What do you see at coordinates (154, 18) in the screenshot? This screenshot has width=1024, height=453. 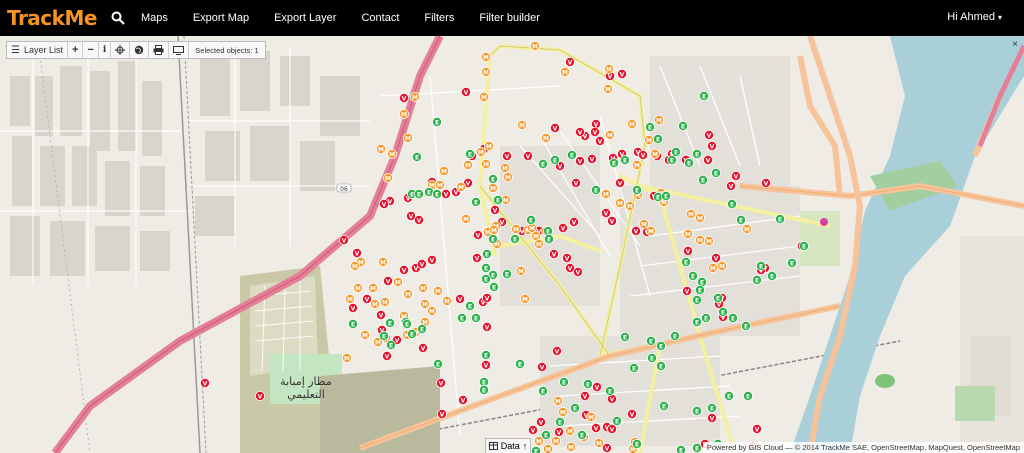 I see `nav-maps: Maps` at bounding box center [154, 18].